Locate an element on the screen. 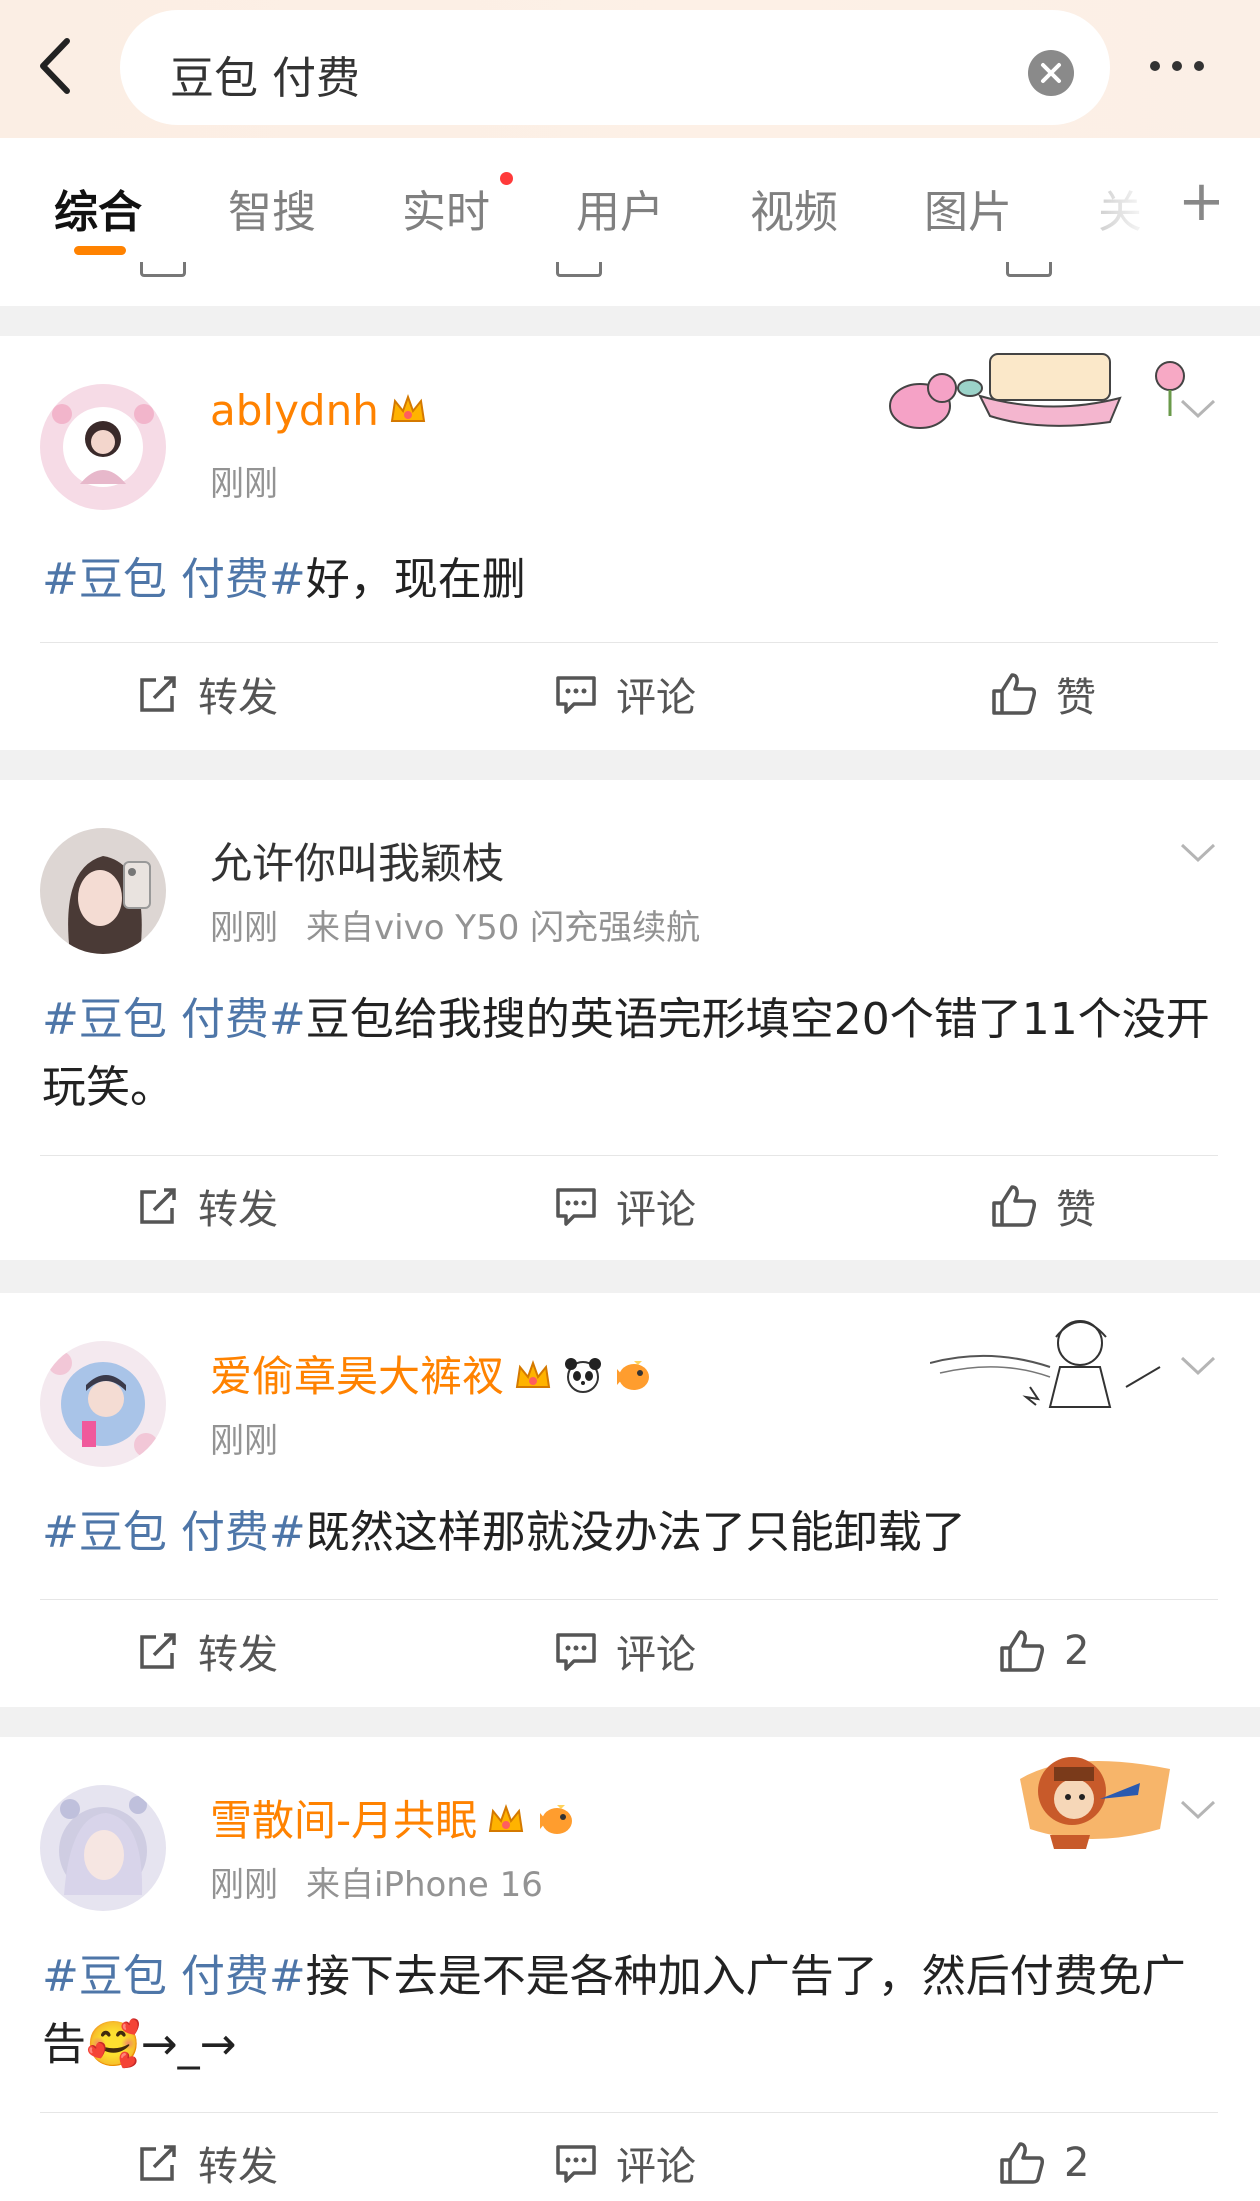 The width and height of the screenshot is (1260, 2201). post-meta: 刚刚 来自vivo Y50 闪充强续航 is located at coordinates (455, 924).